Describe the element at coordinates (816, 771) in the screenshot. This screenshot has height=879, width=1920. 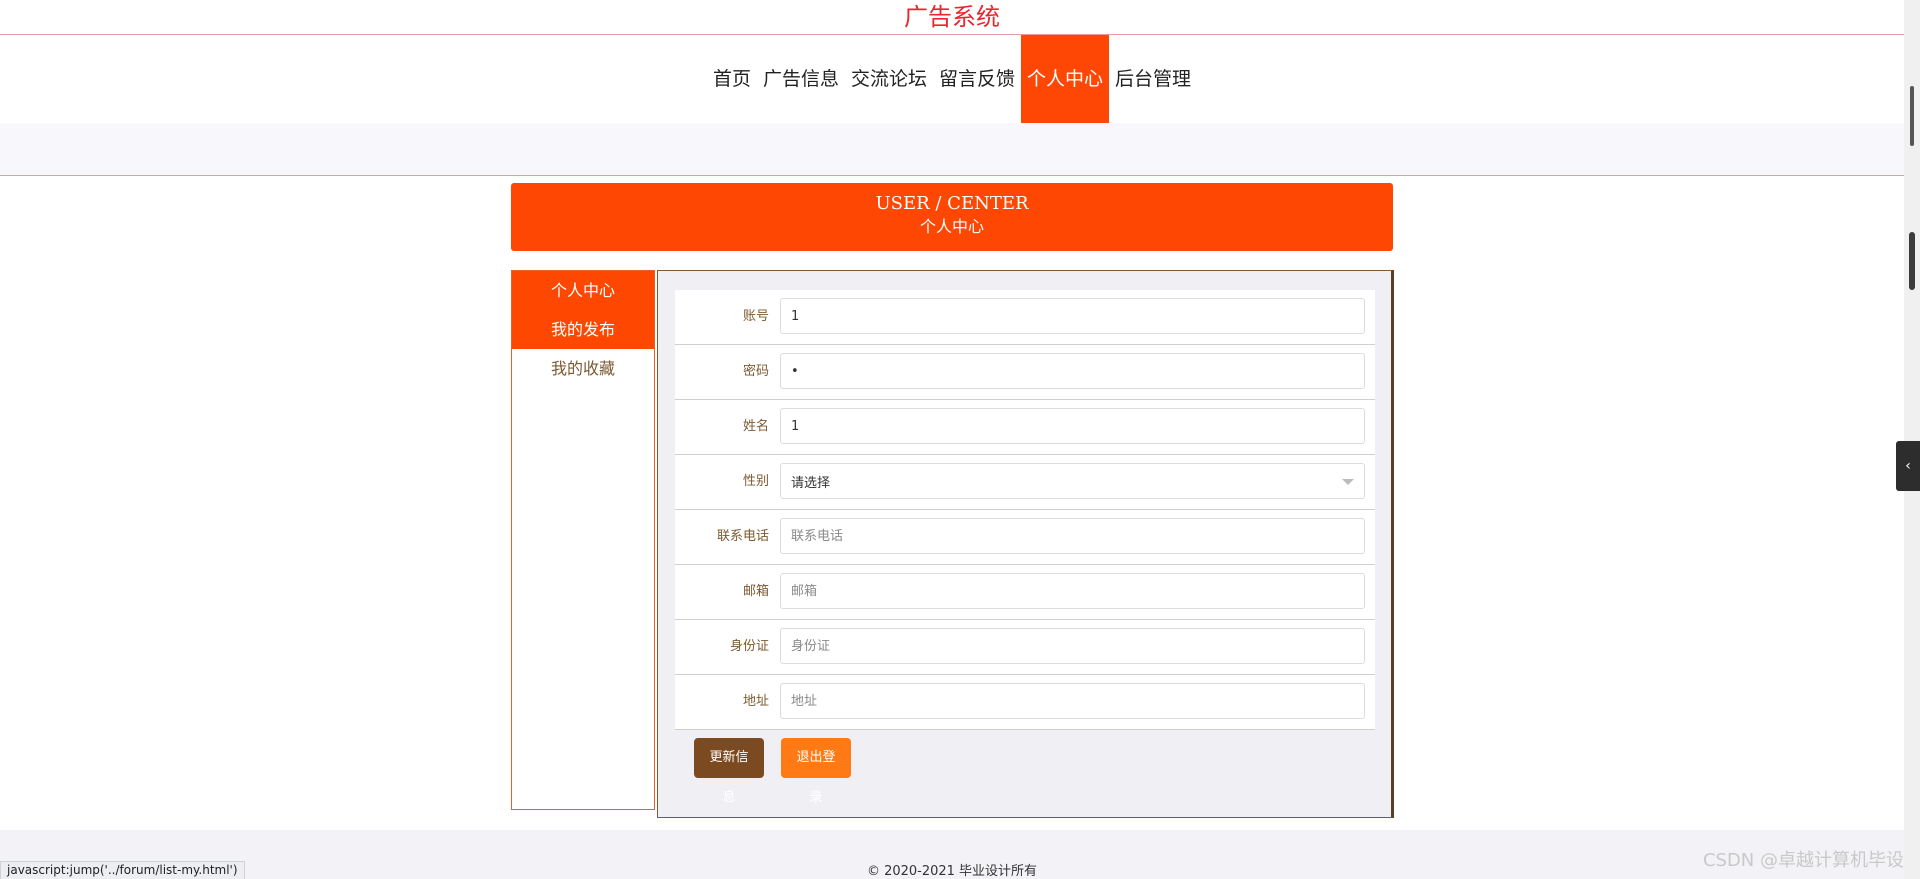
I see `logout-button: 退出登录` at that location.